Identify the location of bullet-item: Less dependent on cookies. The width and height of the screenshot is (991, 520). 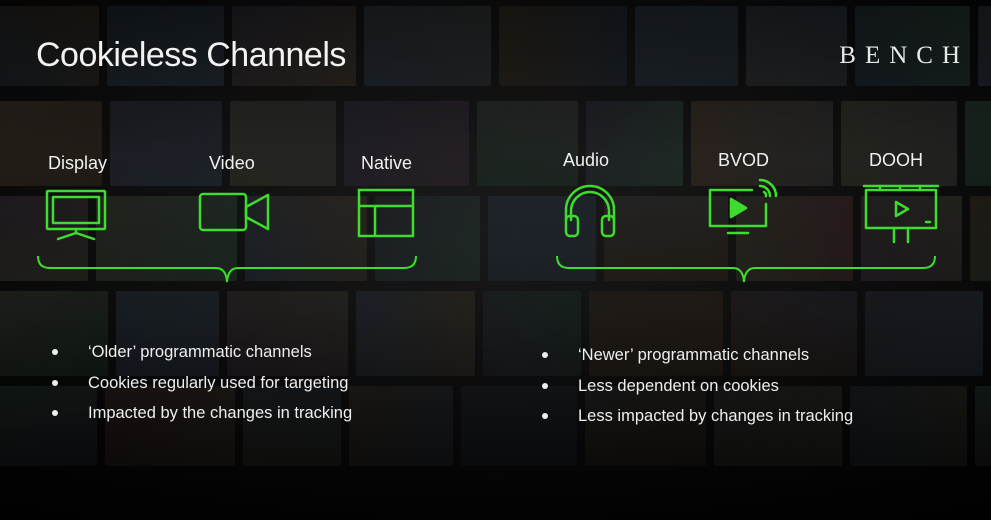
(697, 386).